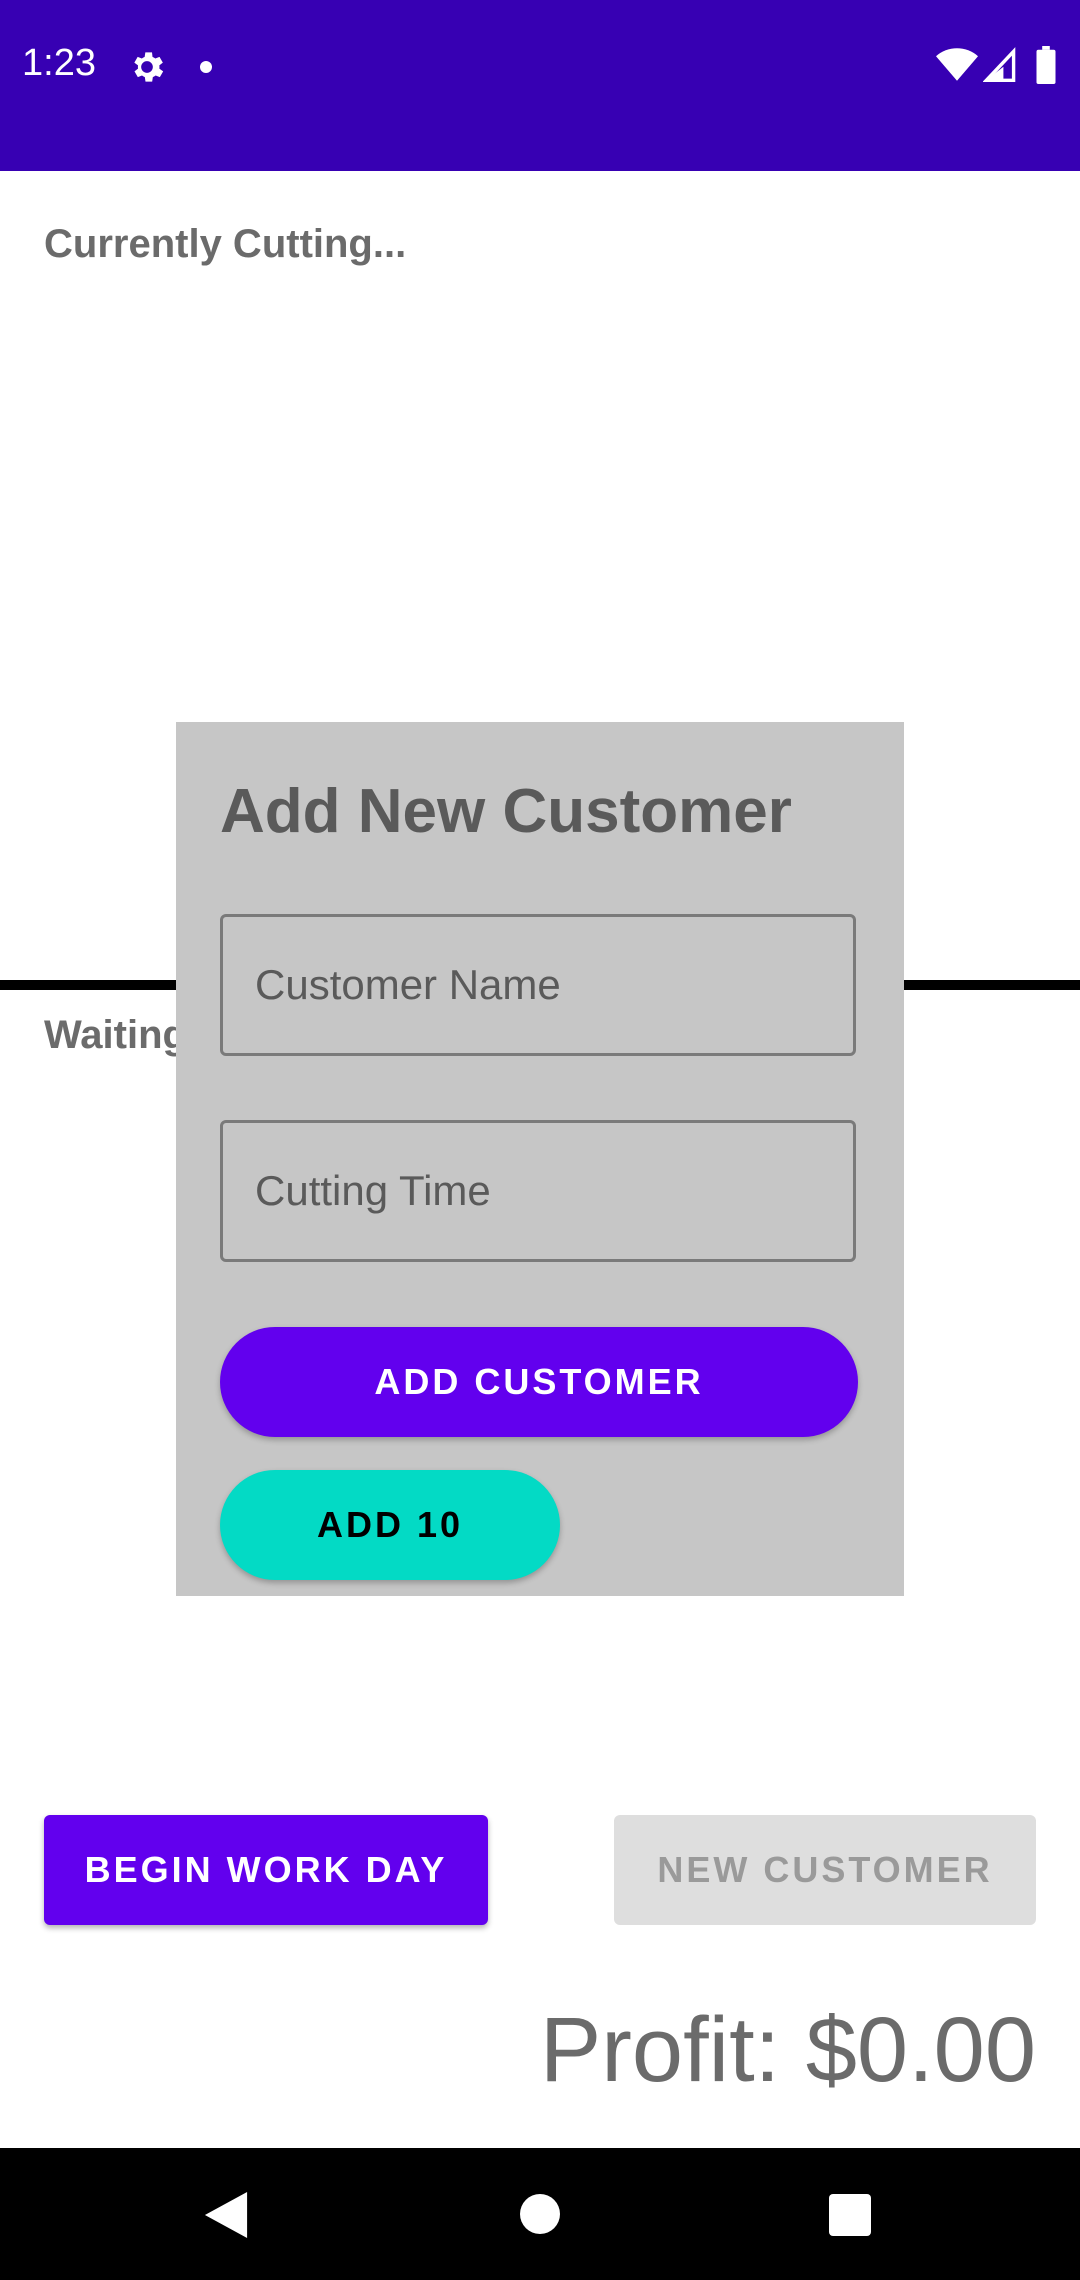  I want to click on cell-signal-icon, so click(999, 64).